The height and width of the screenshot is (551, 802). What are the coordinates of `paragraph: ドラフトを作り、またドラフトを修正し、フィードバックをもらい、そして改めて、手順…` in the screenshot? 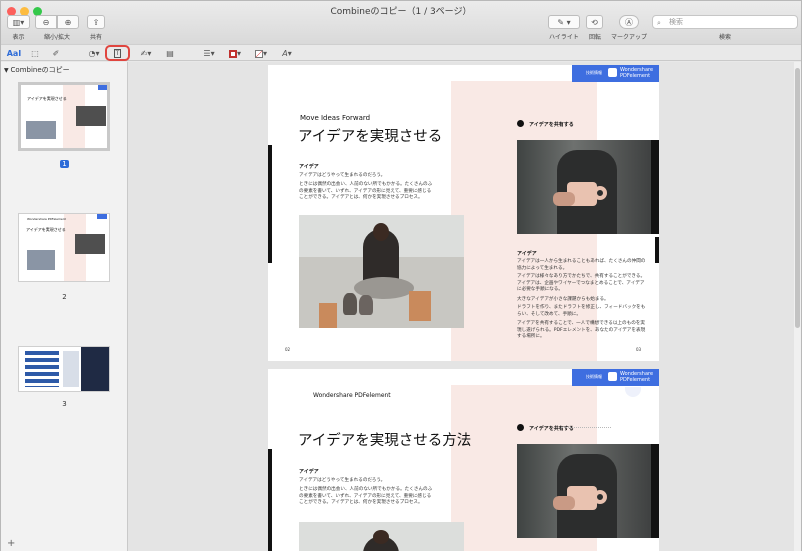 It's located at (581, 311).